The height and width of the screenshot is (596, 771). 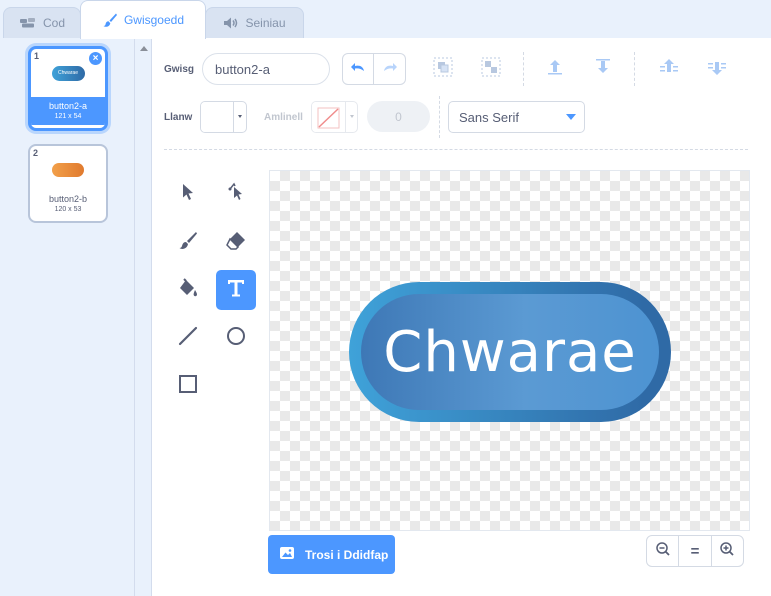 I want to click on arrow-top-icon, so click(x=669, y=69).